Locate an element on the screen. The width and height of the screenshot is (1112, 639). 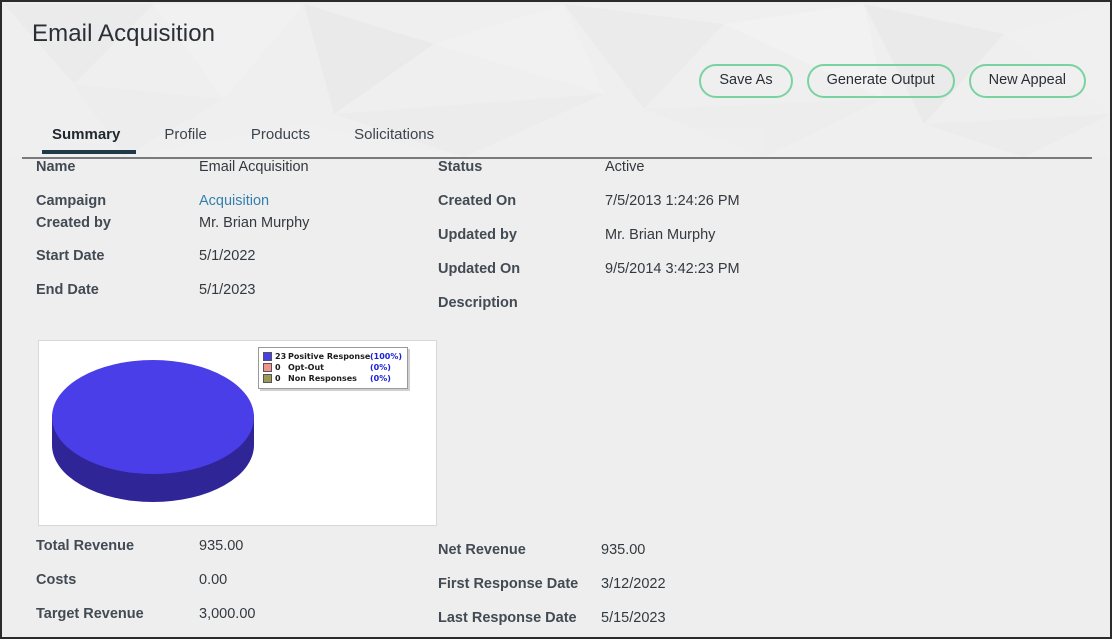
field-target-revenue: Target Revenue 3,000.00 is located at coordinates (236, 621).